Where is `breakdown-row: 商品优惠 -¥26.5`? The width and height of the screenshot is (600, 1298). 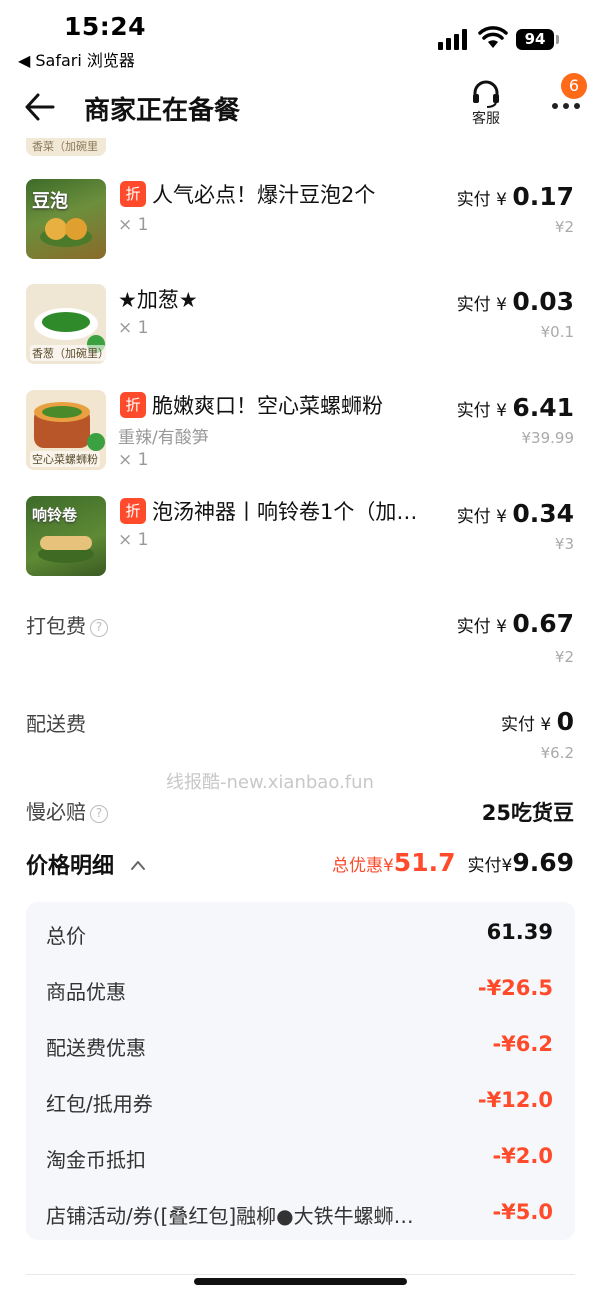 breakdown-row: 商品优惠 -¥26.5 is located at coordinates (300, 988).